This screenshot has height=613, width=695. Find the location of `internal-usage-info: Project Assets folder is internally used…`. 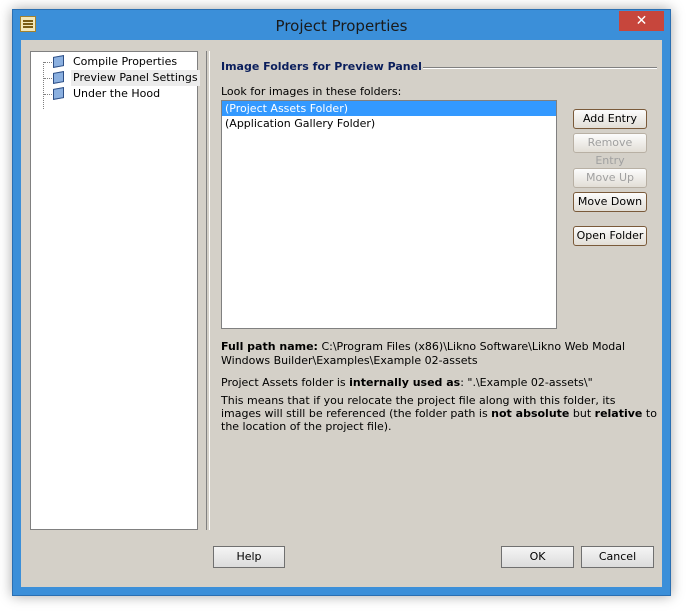

internal-usage-info: Project Assets folder is internally used… is located at coordinates (407, 382).